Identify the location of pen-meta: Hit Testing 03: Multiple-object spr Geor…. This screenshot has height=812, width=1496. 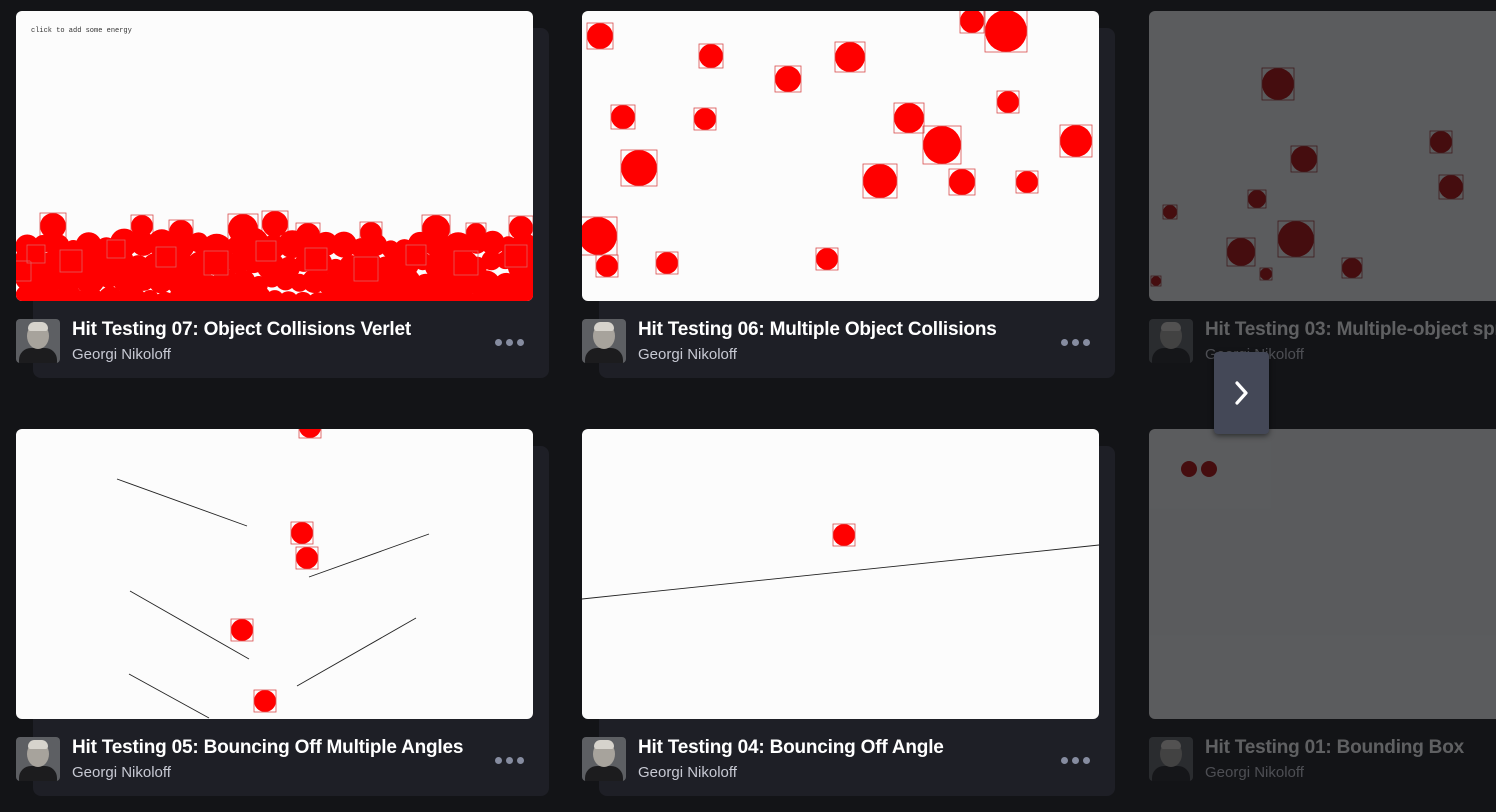
(1322, 344).